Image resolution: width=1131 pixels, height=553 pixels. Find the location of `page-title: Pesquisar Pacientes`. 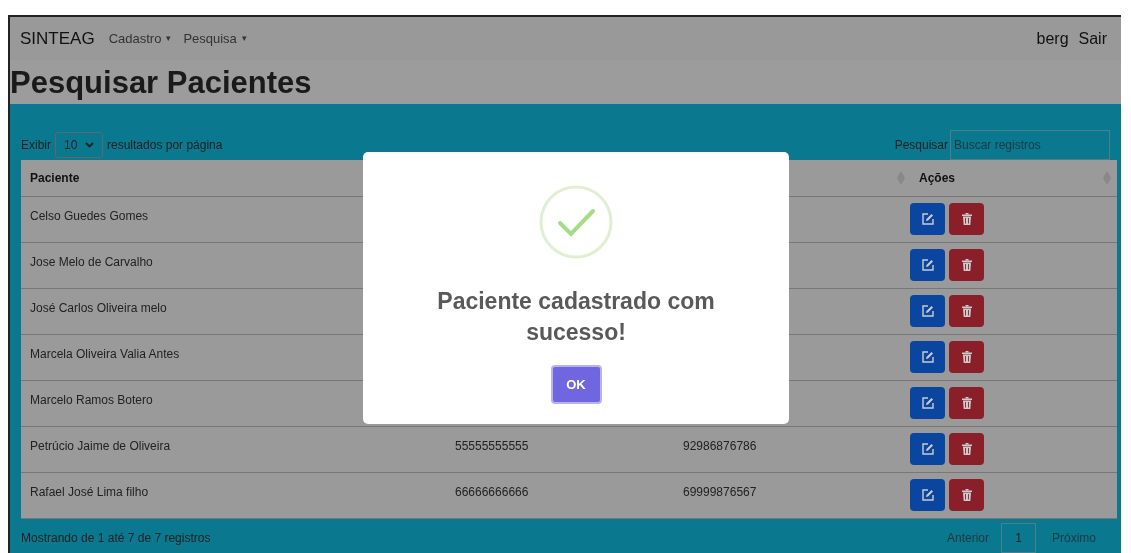

page-title: Pesquisar Pacientes is located at coordinates (161, 82).